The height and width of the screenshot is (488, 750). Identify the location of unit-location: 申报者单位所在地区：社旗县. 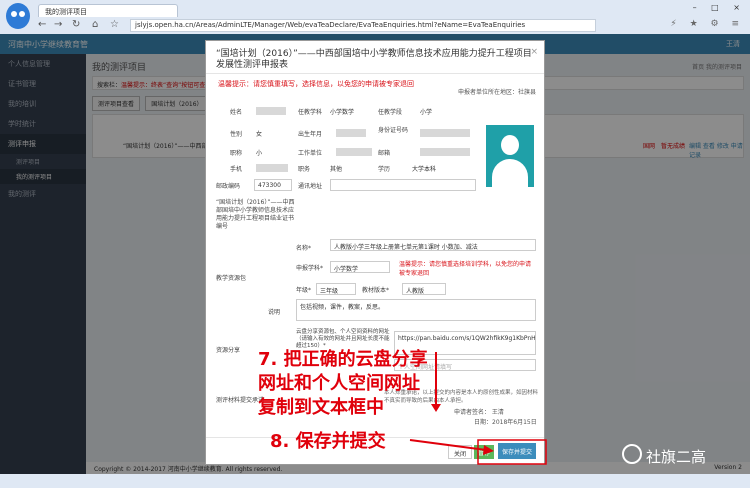
(496, 92).